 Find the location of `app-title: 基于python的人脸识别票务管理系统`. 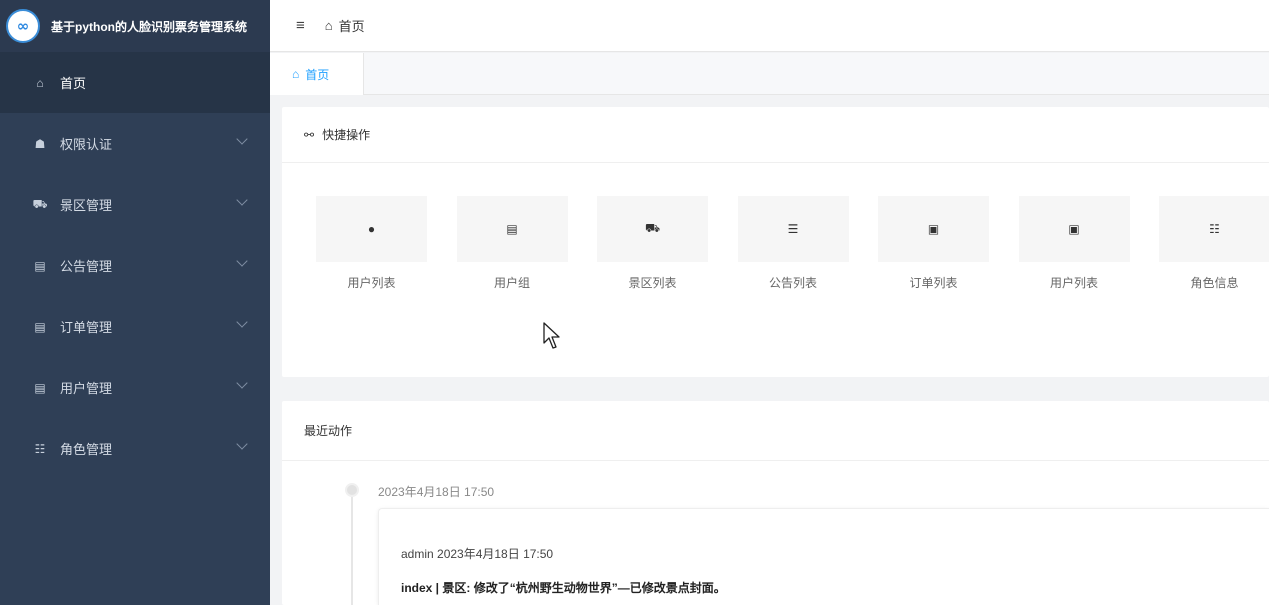

app-title: 基于python的人脸识别票务管理系统 is located at coordinates (149, 26).